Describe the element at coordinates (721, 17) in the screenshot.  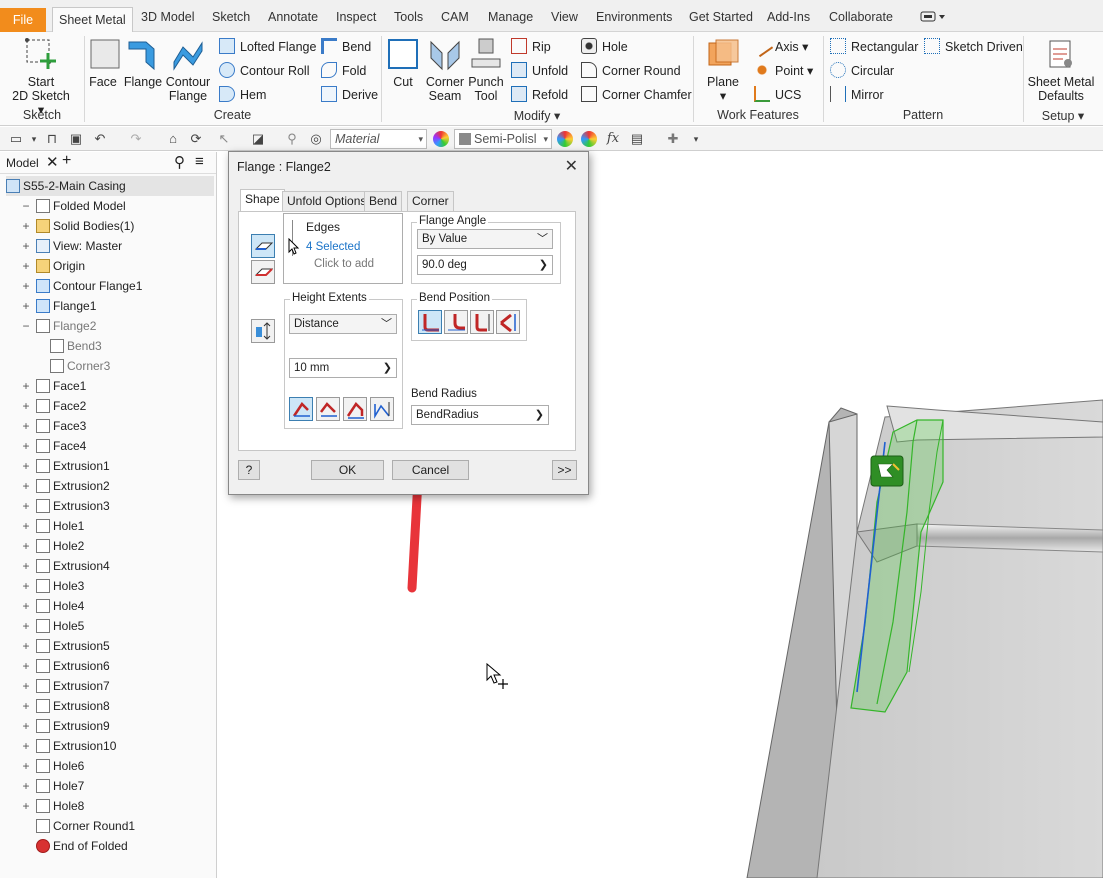
I see `tab-get-started: Get Started` at that location.